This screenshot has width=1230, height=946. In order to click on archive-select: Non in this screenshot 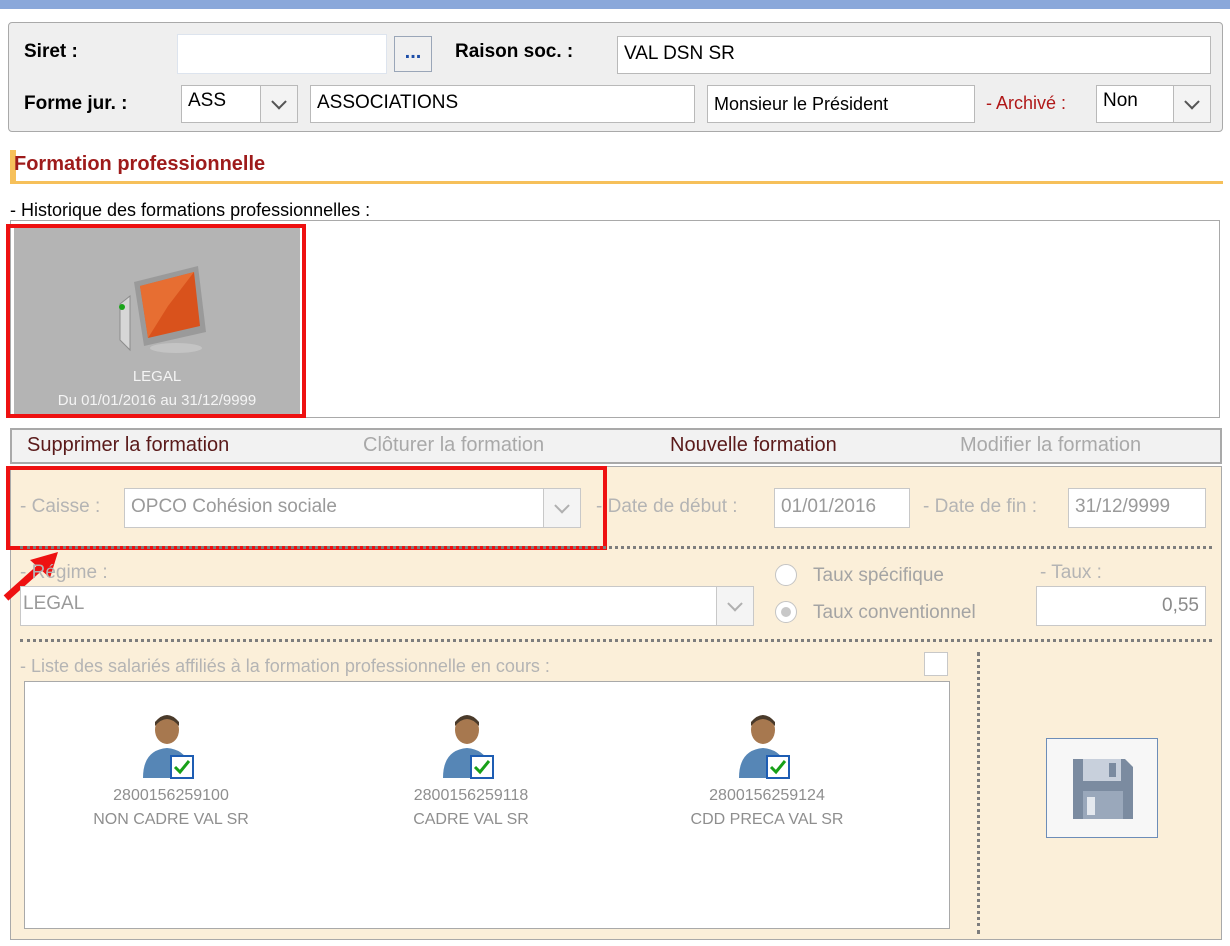, I will do `click(1135, 104)`.